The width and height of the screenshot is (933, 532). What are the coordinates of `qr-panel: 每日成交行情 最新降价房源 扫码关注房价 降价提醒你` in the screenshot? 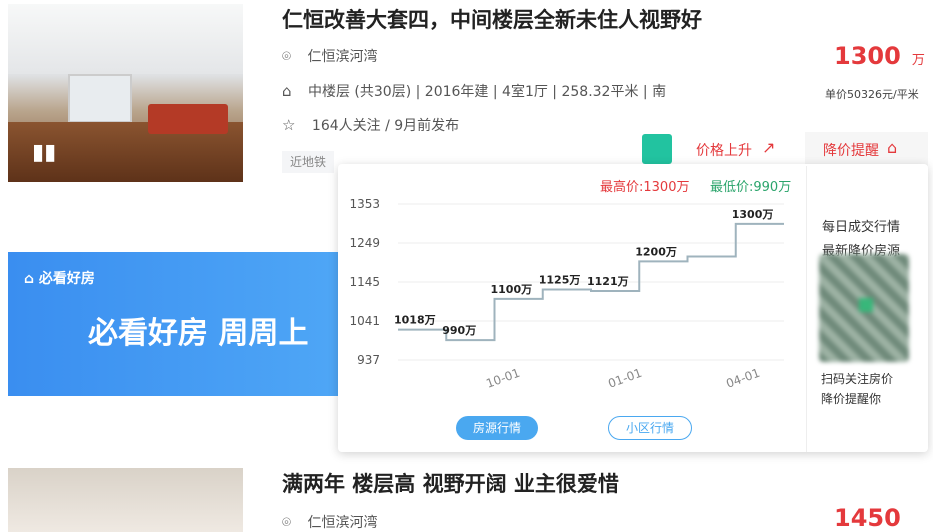 It's located at (866, 309).